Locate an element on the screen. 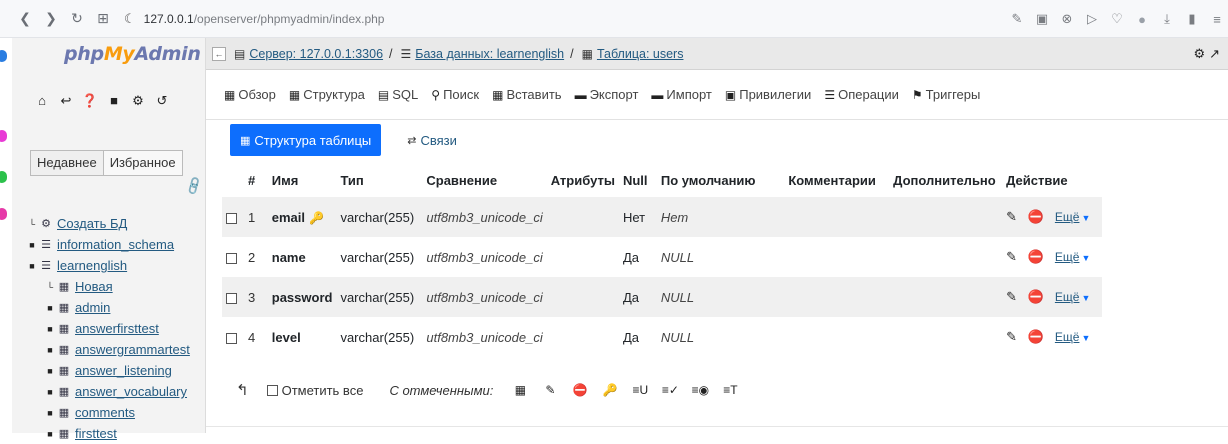 This screenshot has height=444, width=1228. primary-key-icon: 🔑 is located at coordinates (610, 390).